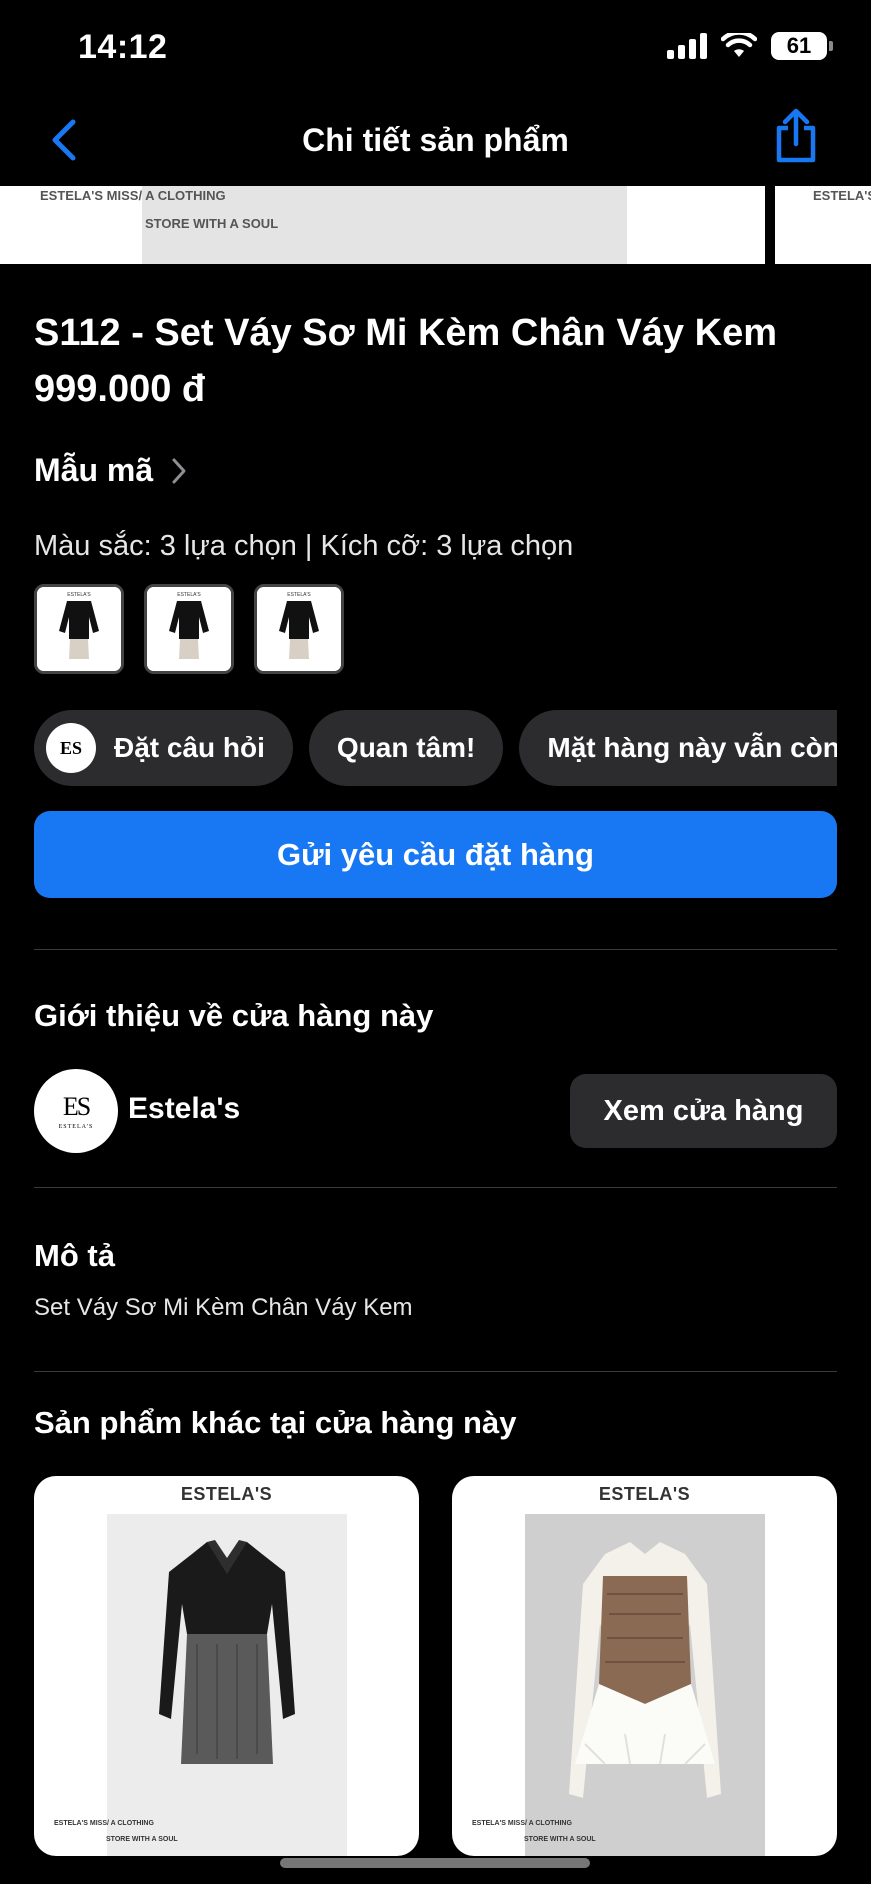 The height and width of the screenshot is (1884, 871). What do you see at coordinates (435, 1863) in the screenshot?
I see `home-indicator` at bounding box center [435, 1863].